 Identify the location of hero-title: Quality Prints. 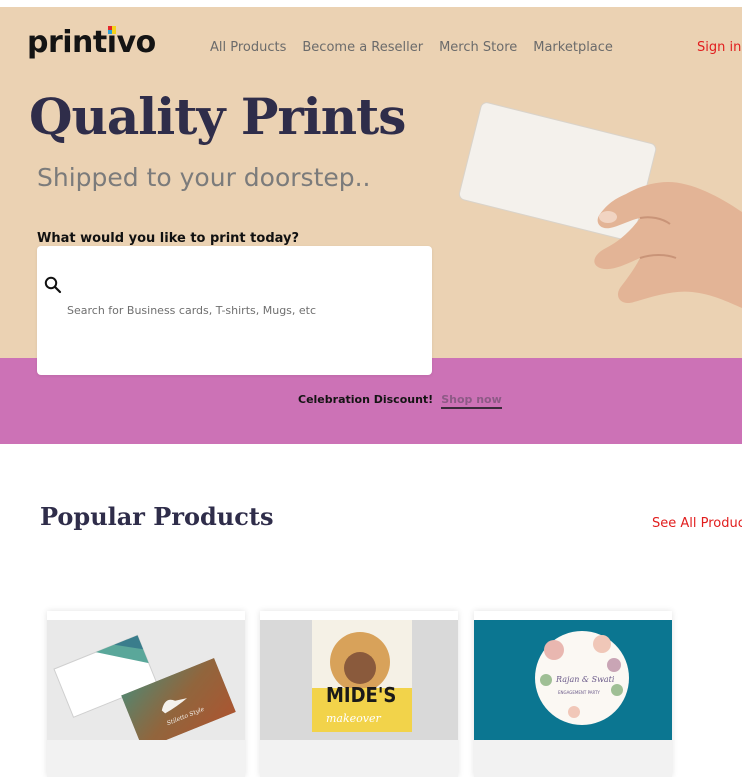
(217, 116).